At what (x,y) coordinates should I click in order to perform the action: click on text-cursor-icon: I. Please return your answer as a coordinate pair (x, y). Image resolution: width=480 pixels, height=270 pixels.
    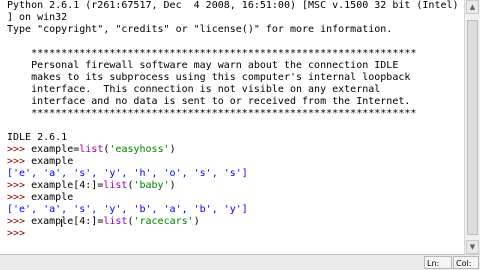
    Looking at the image, I should click on (62, 223).